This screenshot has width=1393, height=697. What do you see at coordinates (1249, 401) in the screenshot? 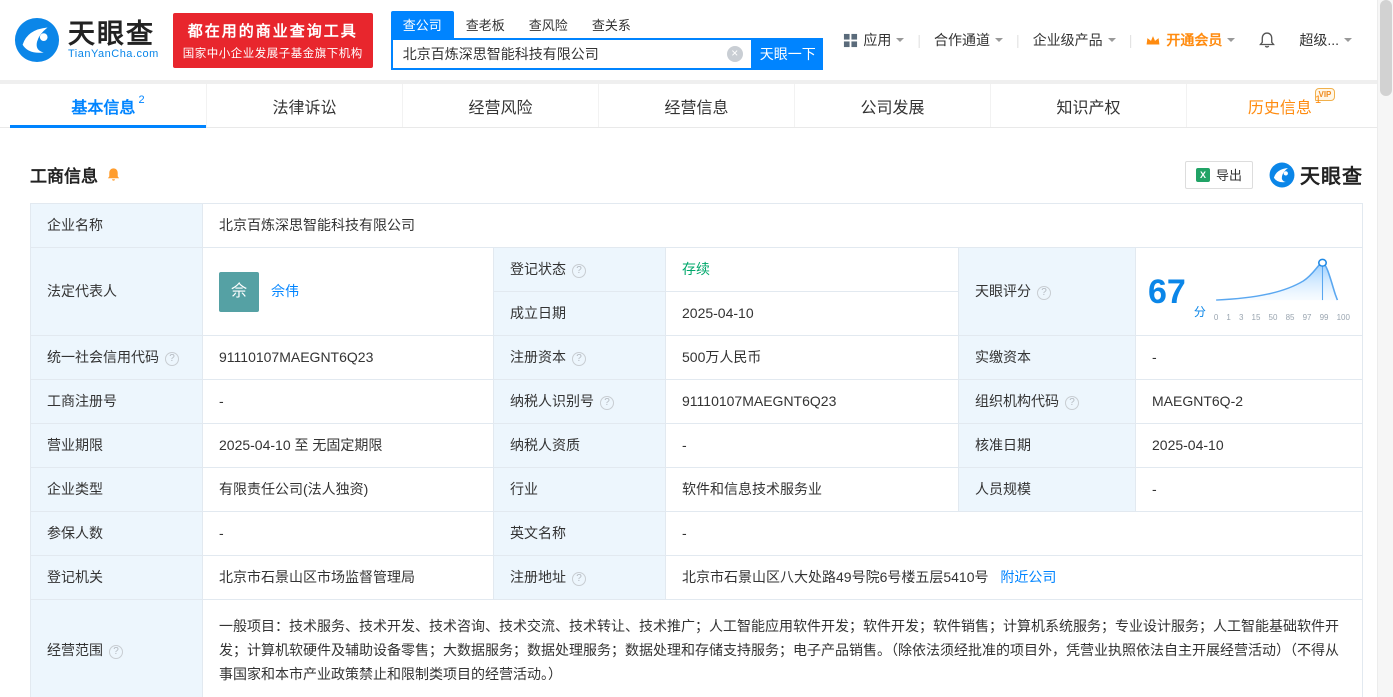
I see `value-org-code: MAEGNT6Q-2` at bounding box center [1249, 401].